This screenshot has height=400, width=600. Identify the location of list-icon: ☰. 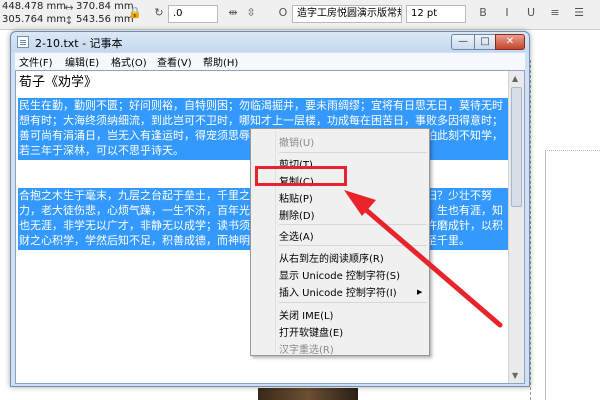
(579, 13).